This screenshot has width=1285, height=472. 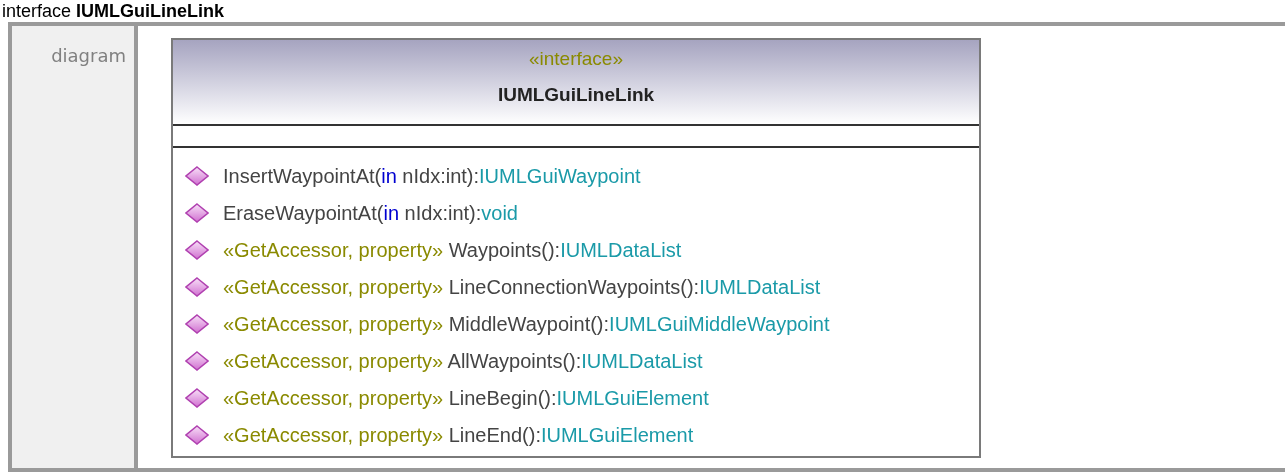 What do you see at coordinates (458, 435) in the screenshot?
I see `operation-signature: «GetAccessor, property» LineEnd():IUMLGuiElement` at bounding box center [458, 435].